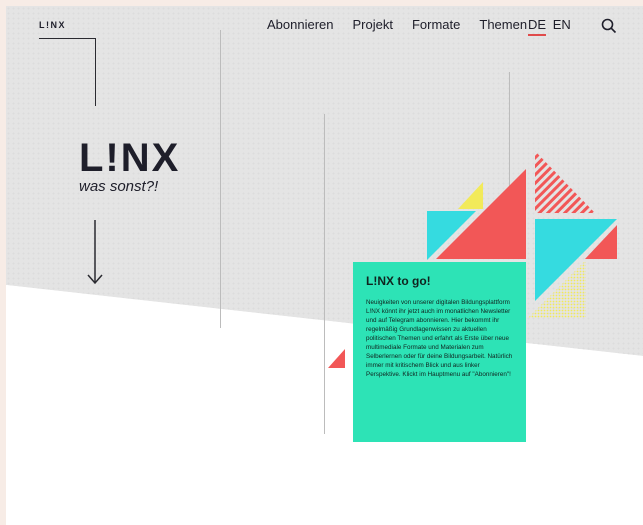 The height and width of the screenshot is (525, 643). What do you see at coordinates (565, 182) in the screenshot?
I see `striped-triangle` at bounding box center [565, 182].